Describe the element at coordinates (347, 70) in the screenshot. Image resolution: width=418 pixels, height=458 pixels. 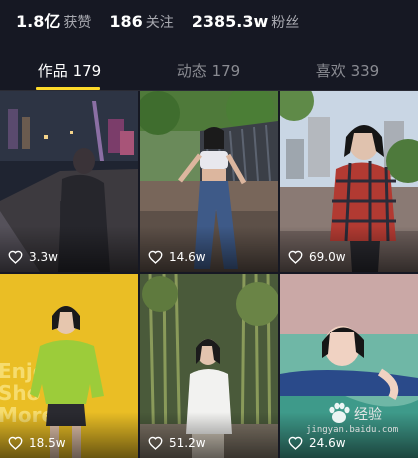
I see `tab-liked: 喜欢 339` at that location.